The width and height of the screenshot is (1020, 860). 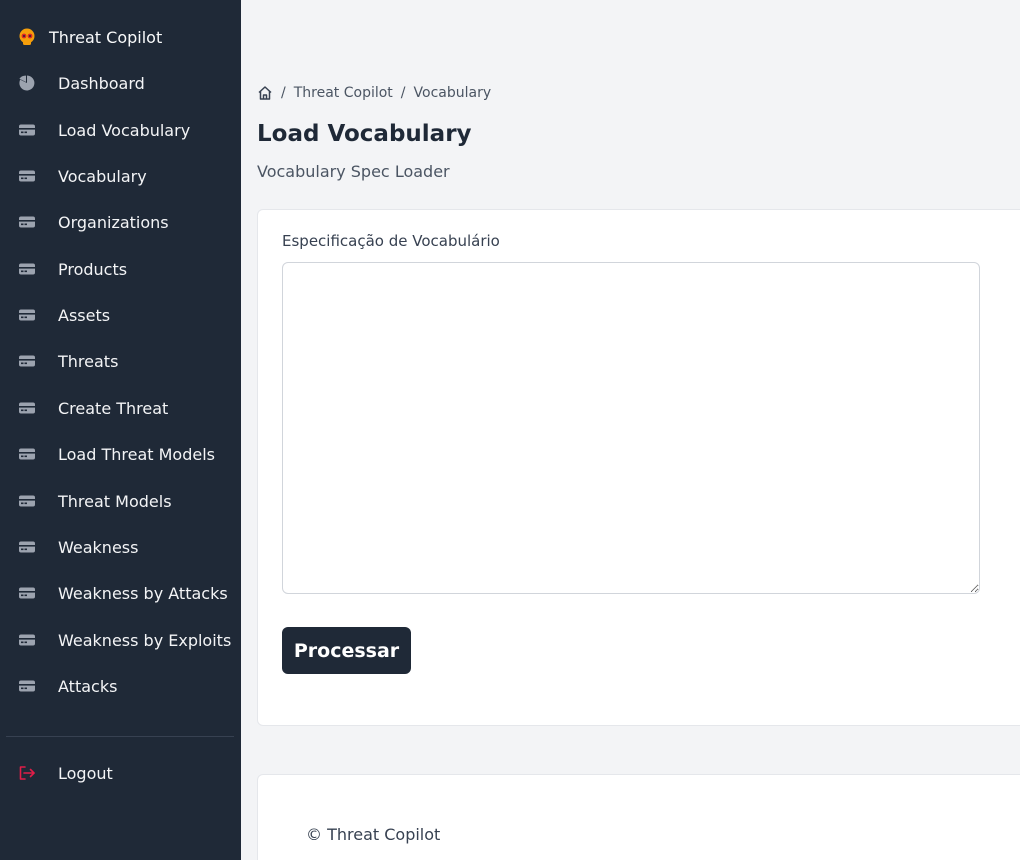 I want to click on spec-field-label: Especificação de Vocabulário, so click(x=391, y=241).